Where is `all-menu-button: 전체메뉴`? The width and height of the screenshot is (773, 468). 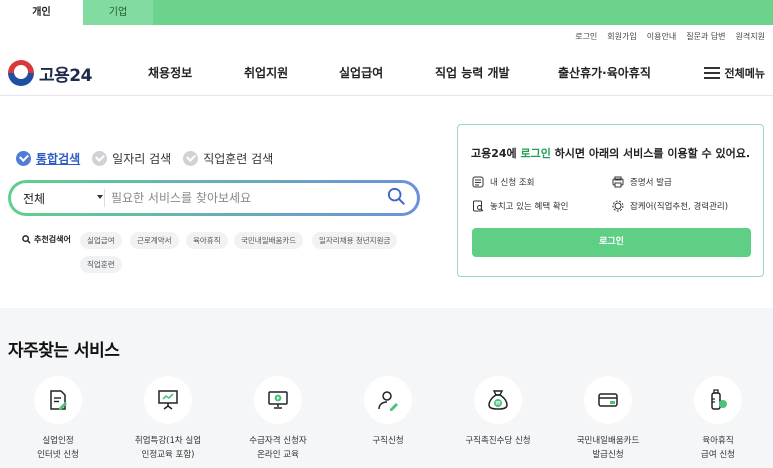 all-menu-button: 전체메뉴 is located at coordinates (734, 73).